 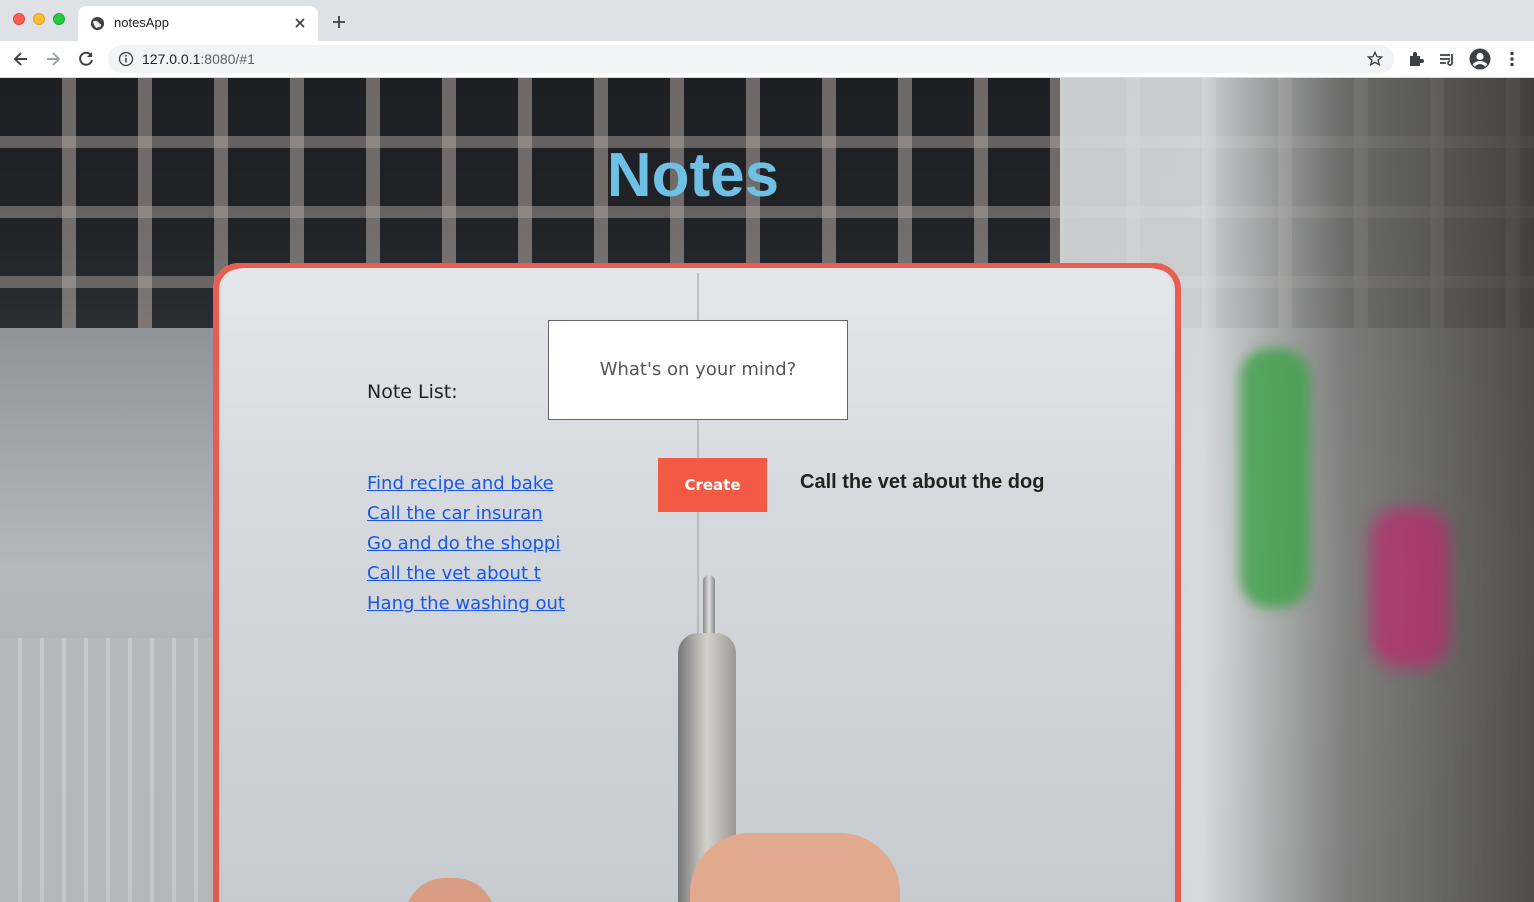 I want to click on address-bar: 127.0.0.1:8080/#1, so click(x=751, y=59).